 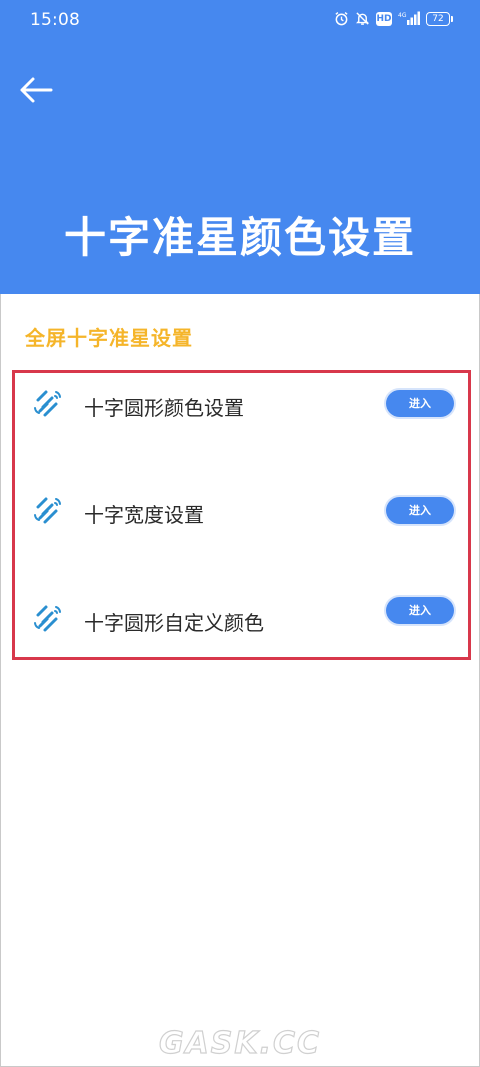 What do you see at coordinates (393, 18) in the screenshot?
I see `status-icons: HD 4G 72` at bounding box center [393, 18].